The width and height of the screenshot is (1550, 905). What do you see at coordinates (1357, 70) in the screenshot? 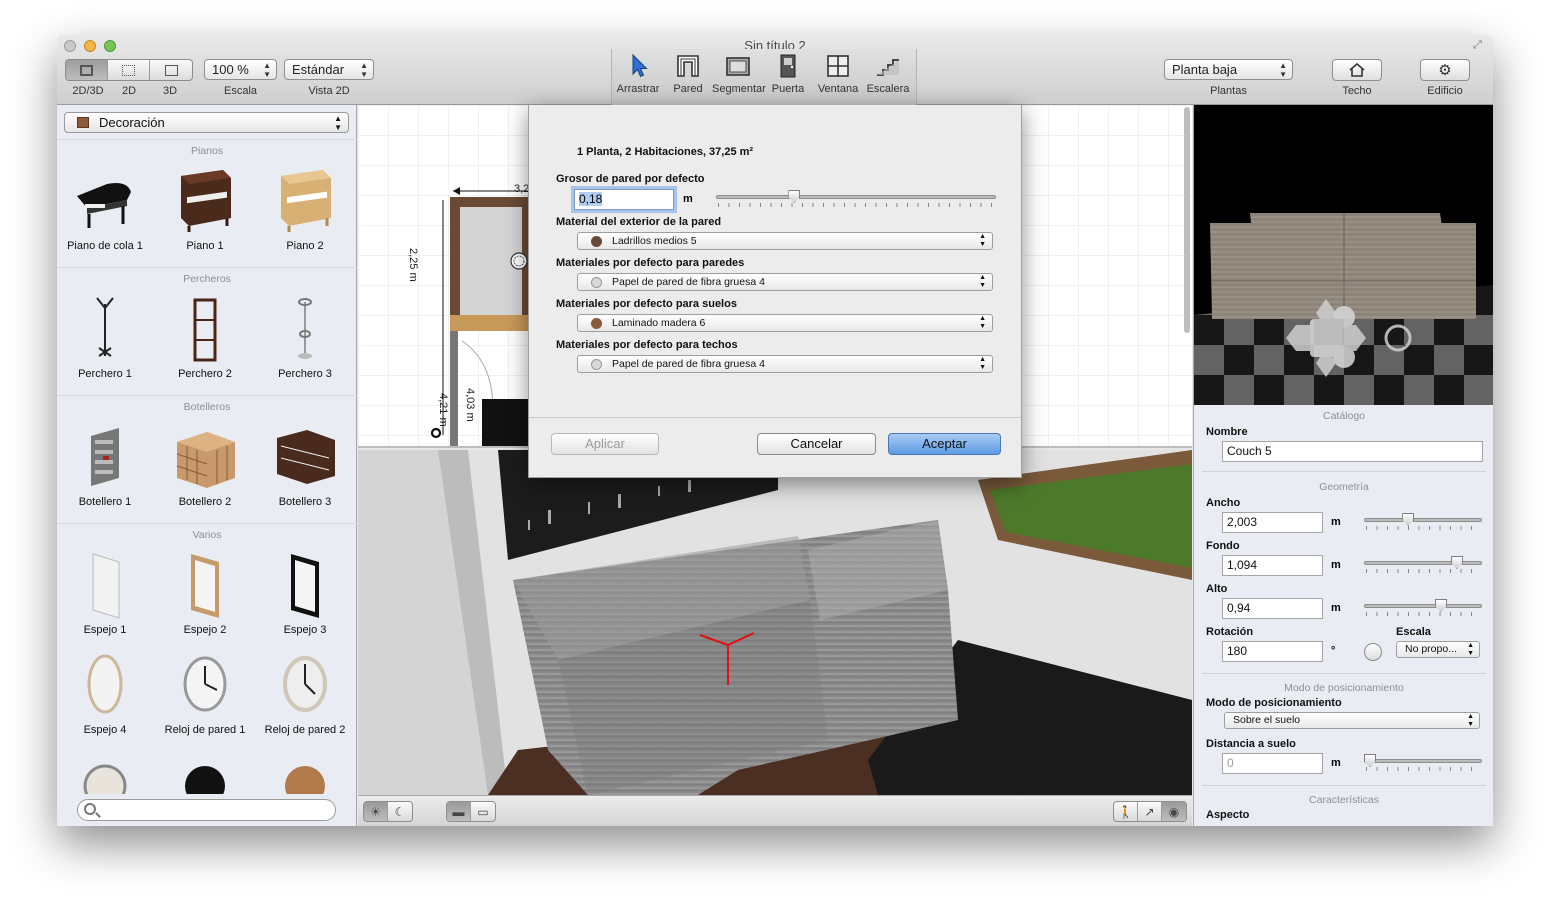
I see `roof-button` at bounding box center [1357, 70].